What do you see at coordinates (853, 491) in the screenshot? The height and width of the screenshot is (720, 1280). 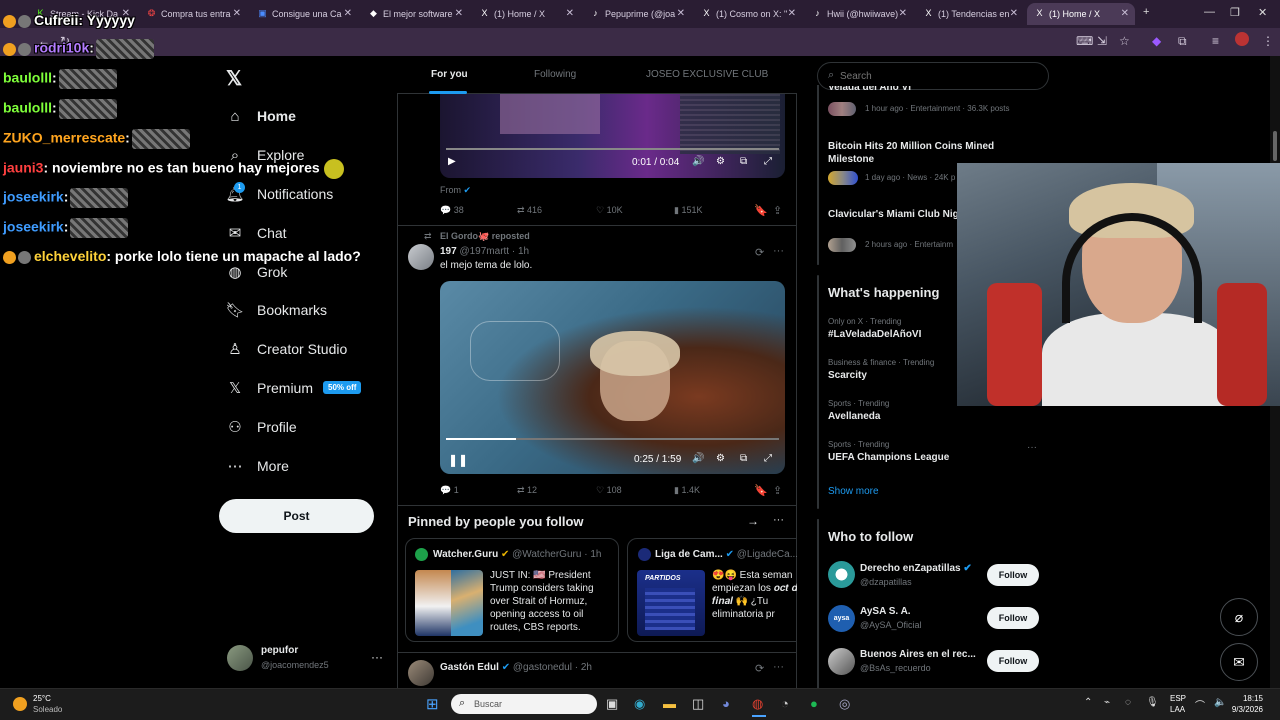 I see `show-more-link: Show more` at bounding box center [853, 491].